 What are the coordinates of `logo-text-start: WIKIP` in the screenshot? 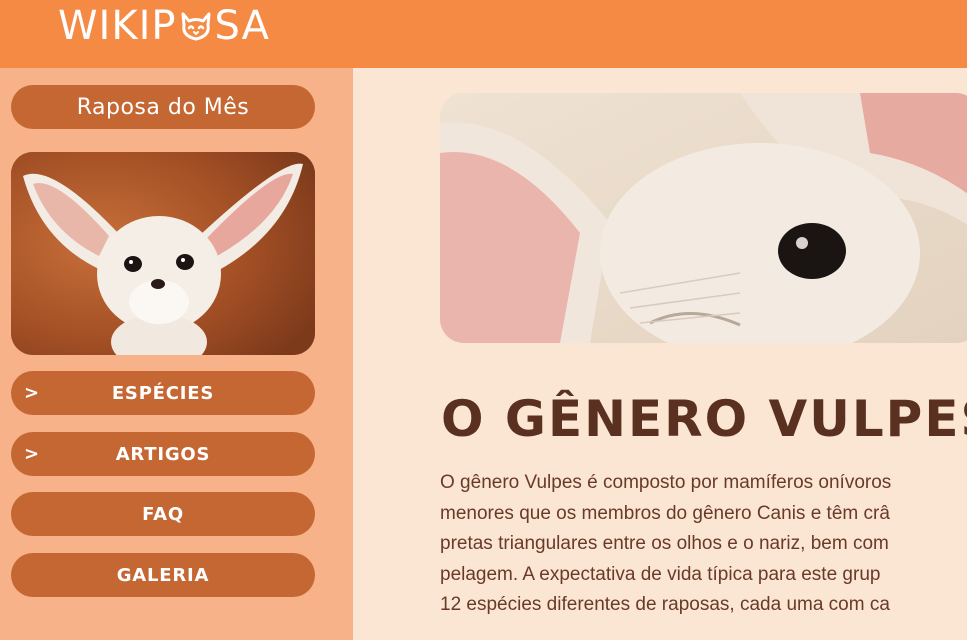 It's located at (117, 26).